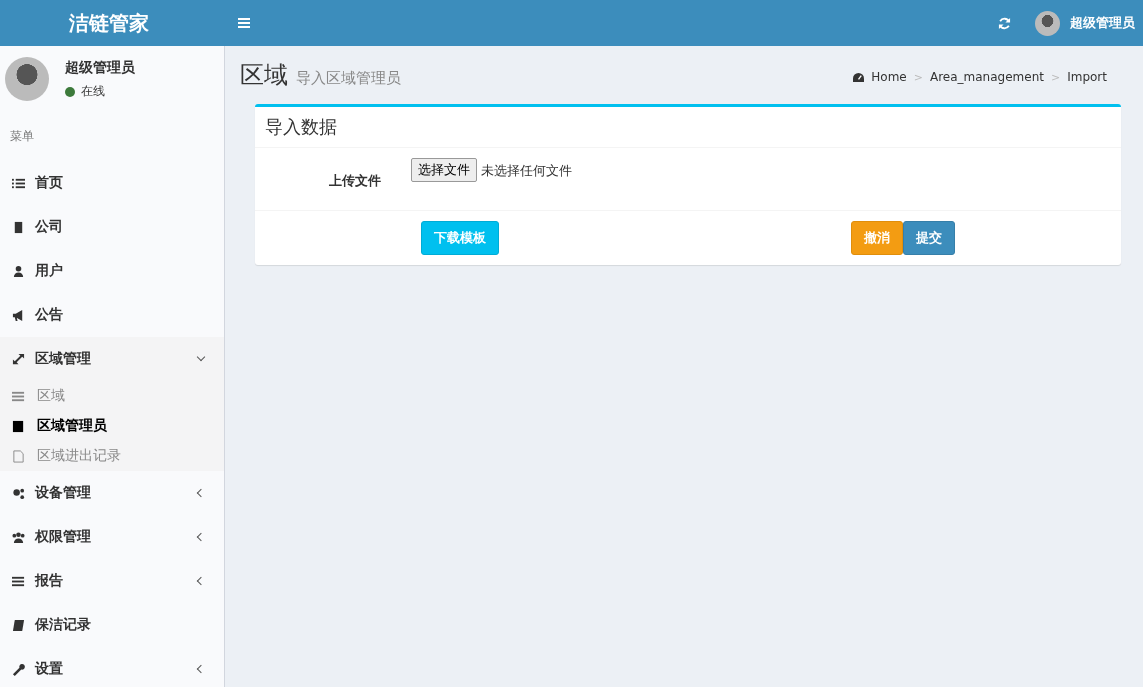 The width and height of the screenshot is (1143, 687). I want to click on submenu-item: 区域管理员, so click(112, 426).